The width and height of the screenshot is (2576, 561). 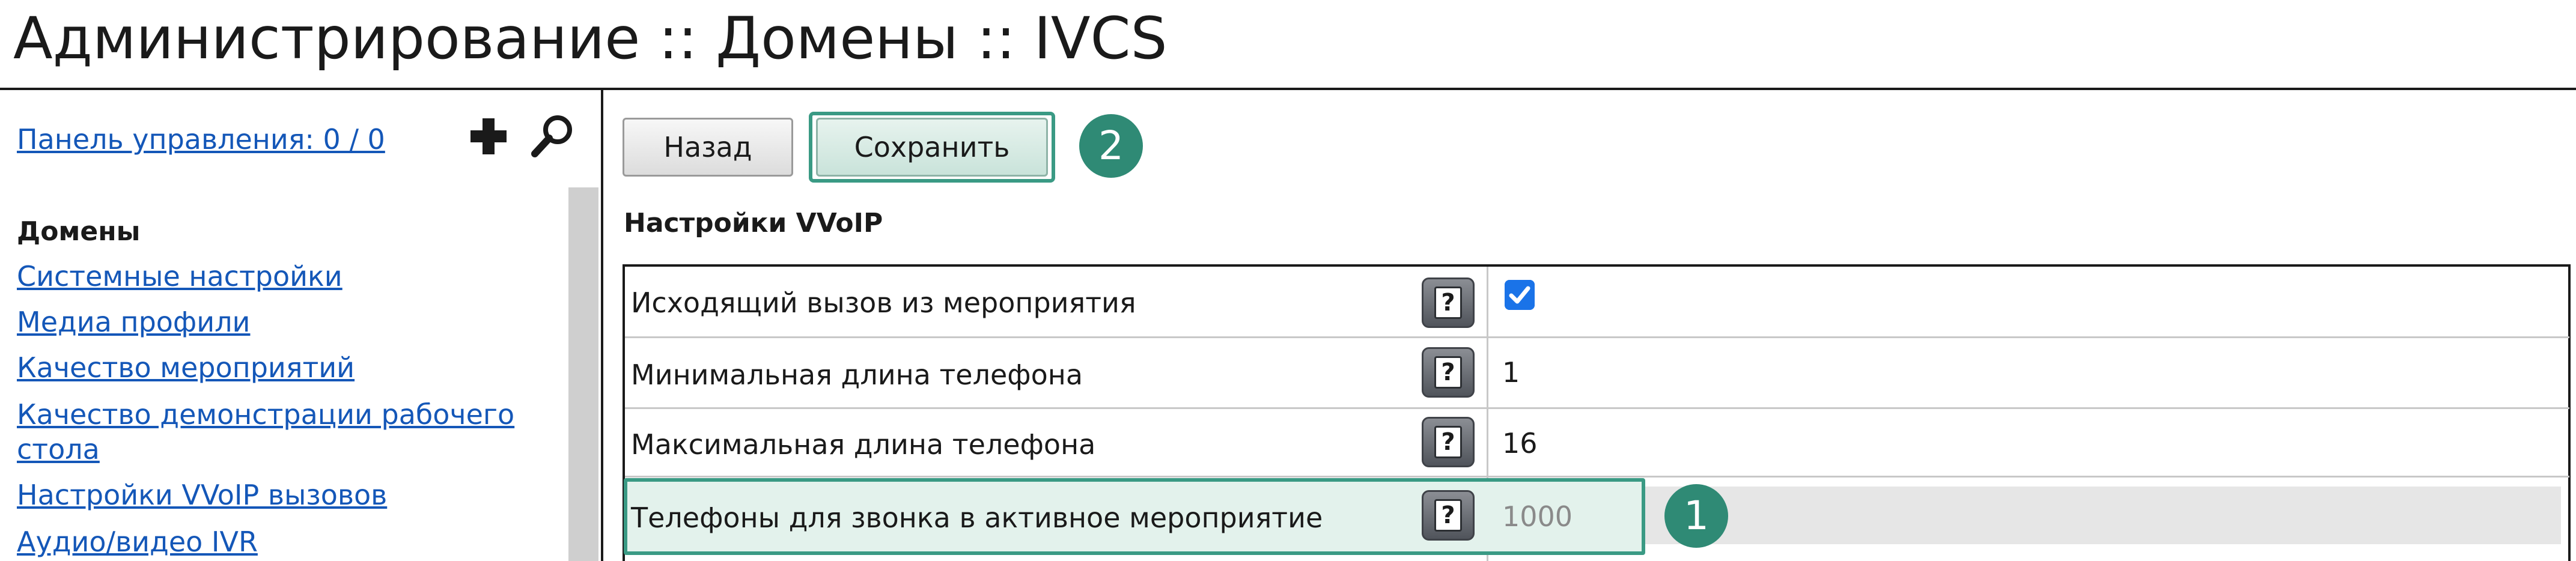 I want to click on control-panel-link: Панель управления: 0 / 0, so click(x=201, y=139).